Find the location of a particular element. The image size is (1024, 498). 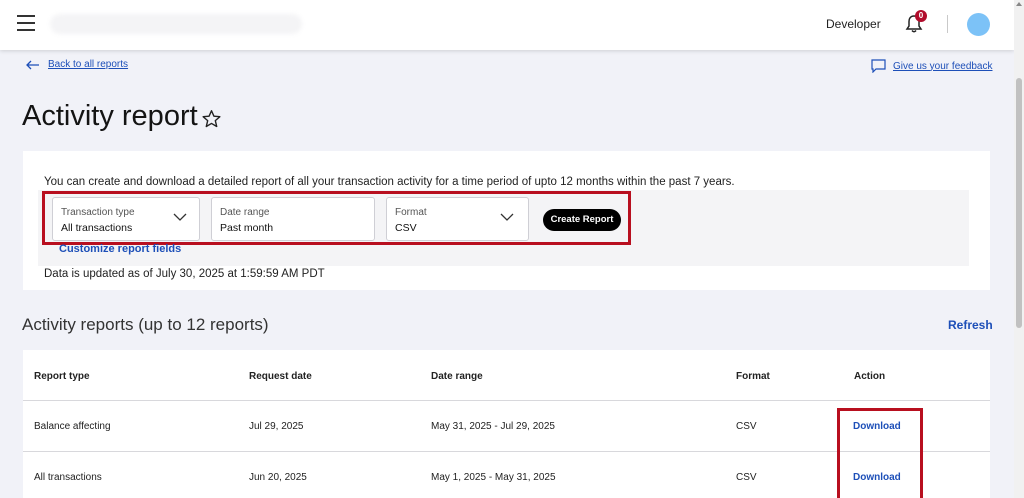

cell-report-type: Balance affecting is located at coordinates (72, 426).